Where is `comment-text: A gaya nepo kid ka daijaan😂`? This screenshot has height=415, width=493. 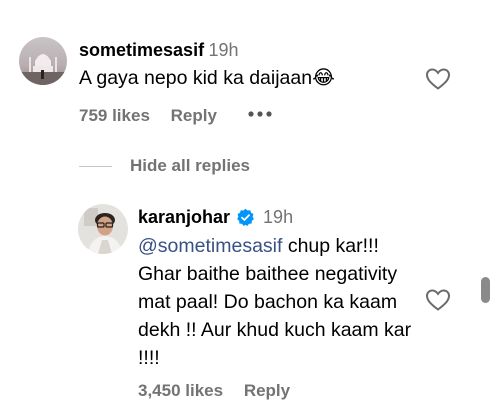 comment-text: A gaya nepo kid ka daijaan😂 is located at coordinates (207, 78).